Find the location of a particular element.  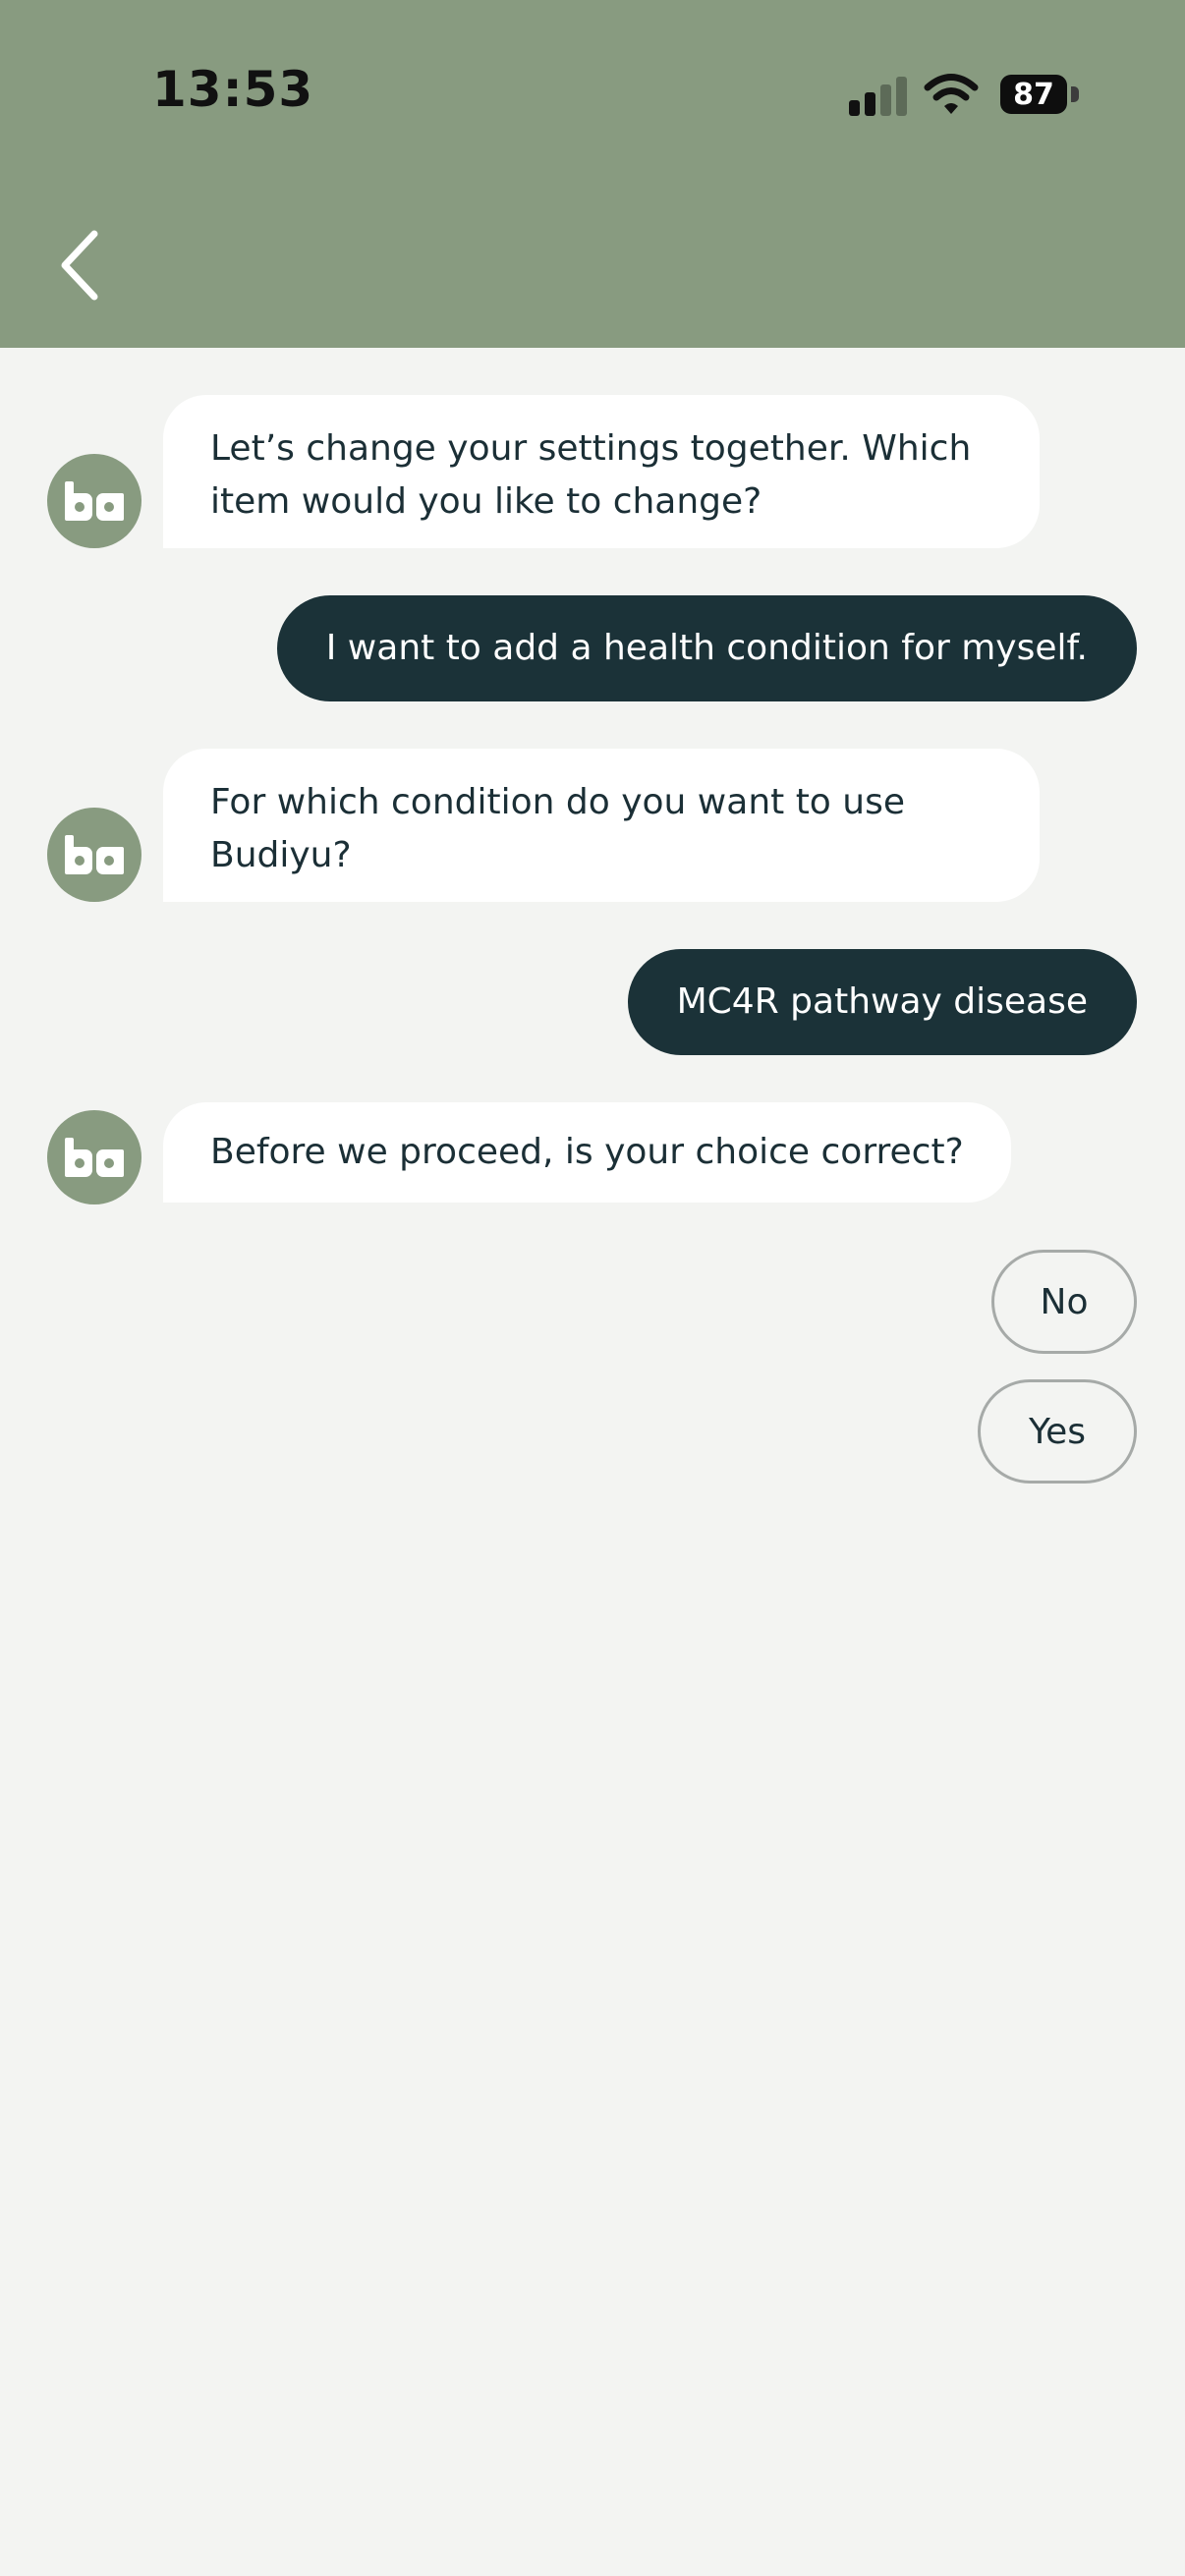

message-text: MC4R pathway disease is located at coordinates (882, 1001).